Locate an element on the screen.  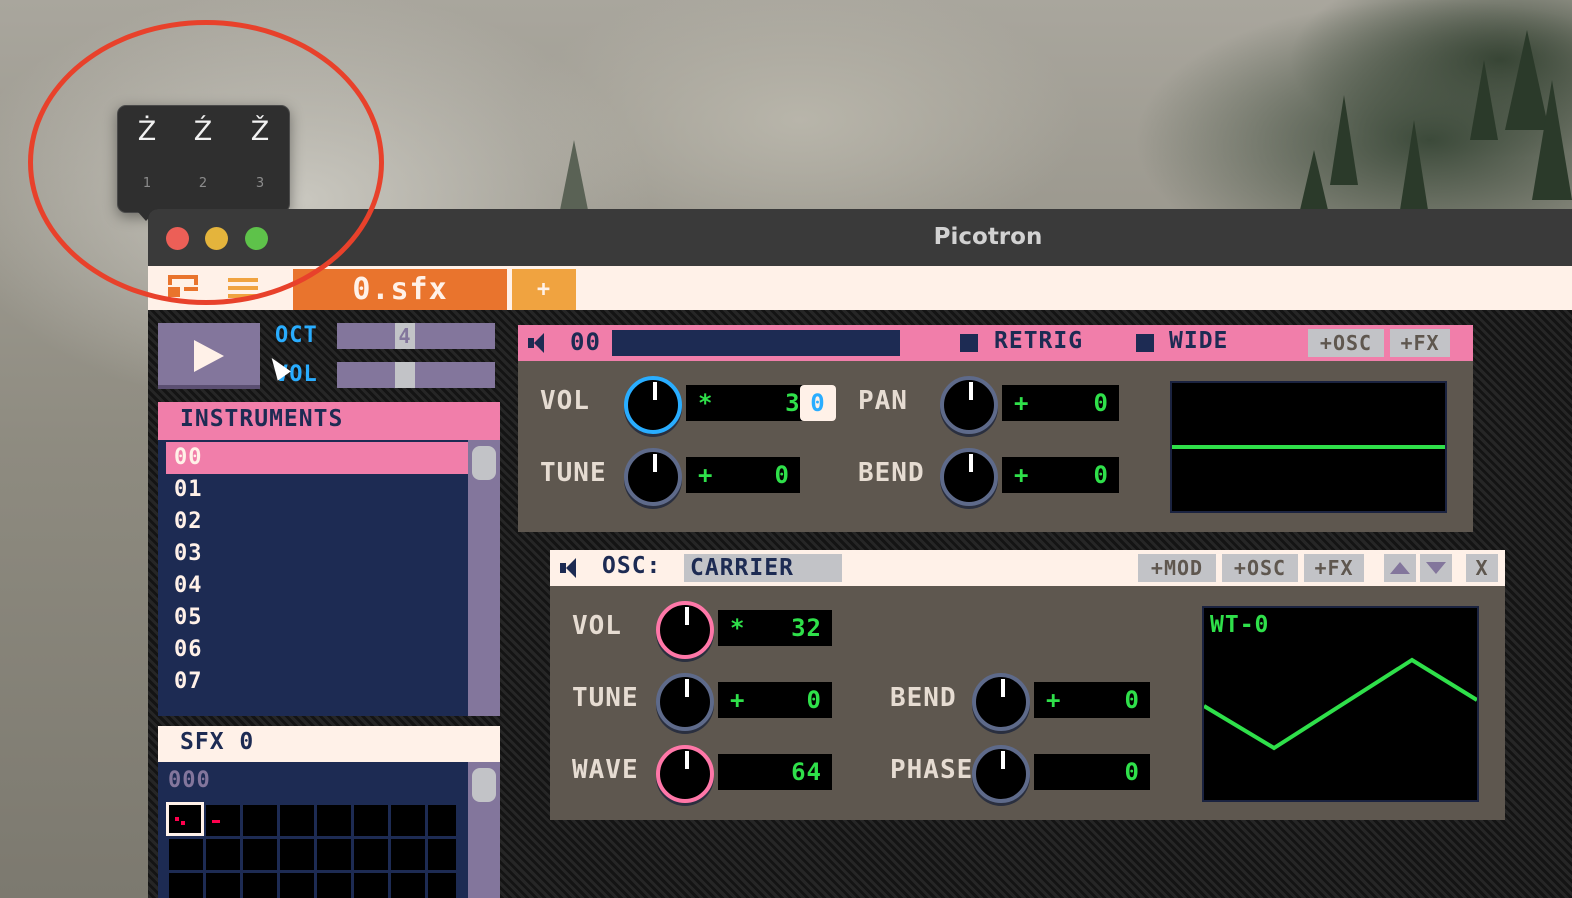
volume-slider-handle is located at coordinates (405, 375).